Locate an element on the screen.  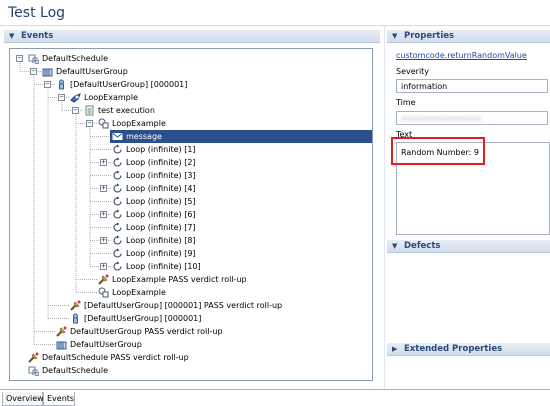
tree-row: DefaultSchedule PASS verdict roll-up is located at coordinates (191, 357).